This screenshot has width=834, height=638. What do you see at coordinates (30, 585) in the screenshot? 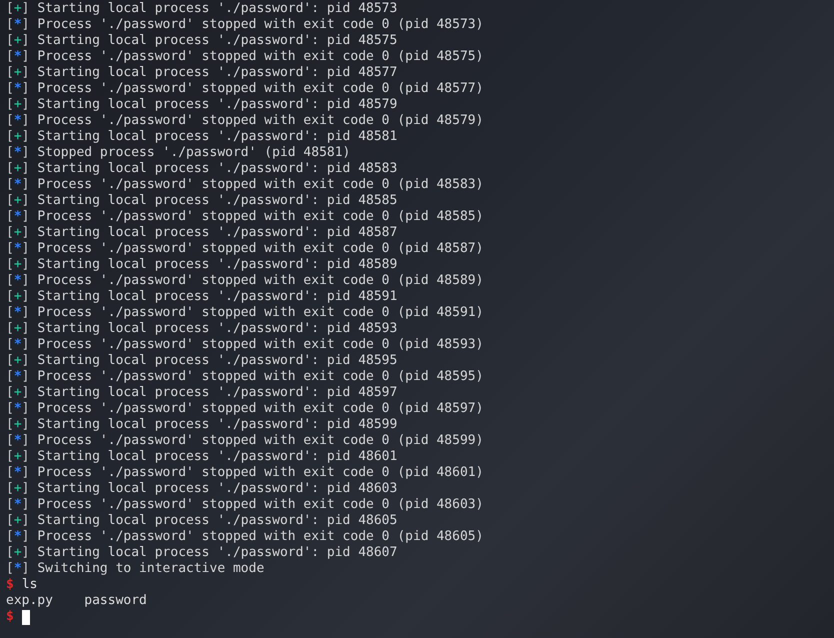
I see `command-text: ls` at bounding box center [30, 585].